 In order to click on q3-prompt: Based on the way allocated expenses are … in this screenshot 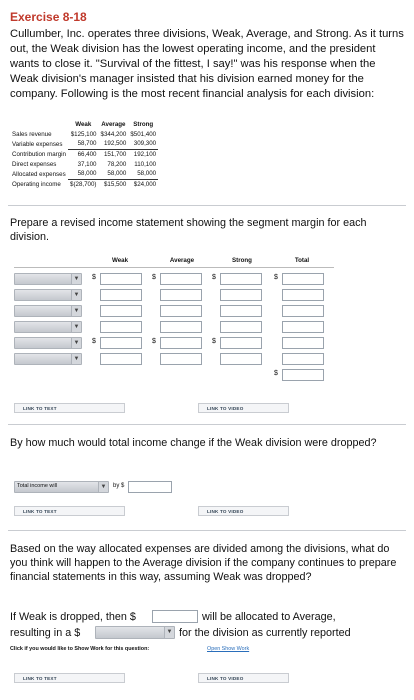, I will do `click(203, 563)`.